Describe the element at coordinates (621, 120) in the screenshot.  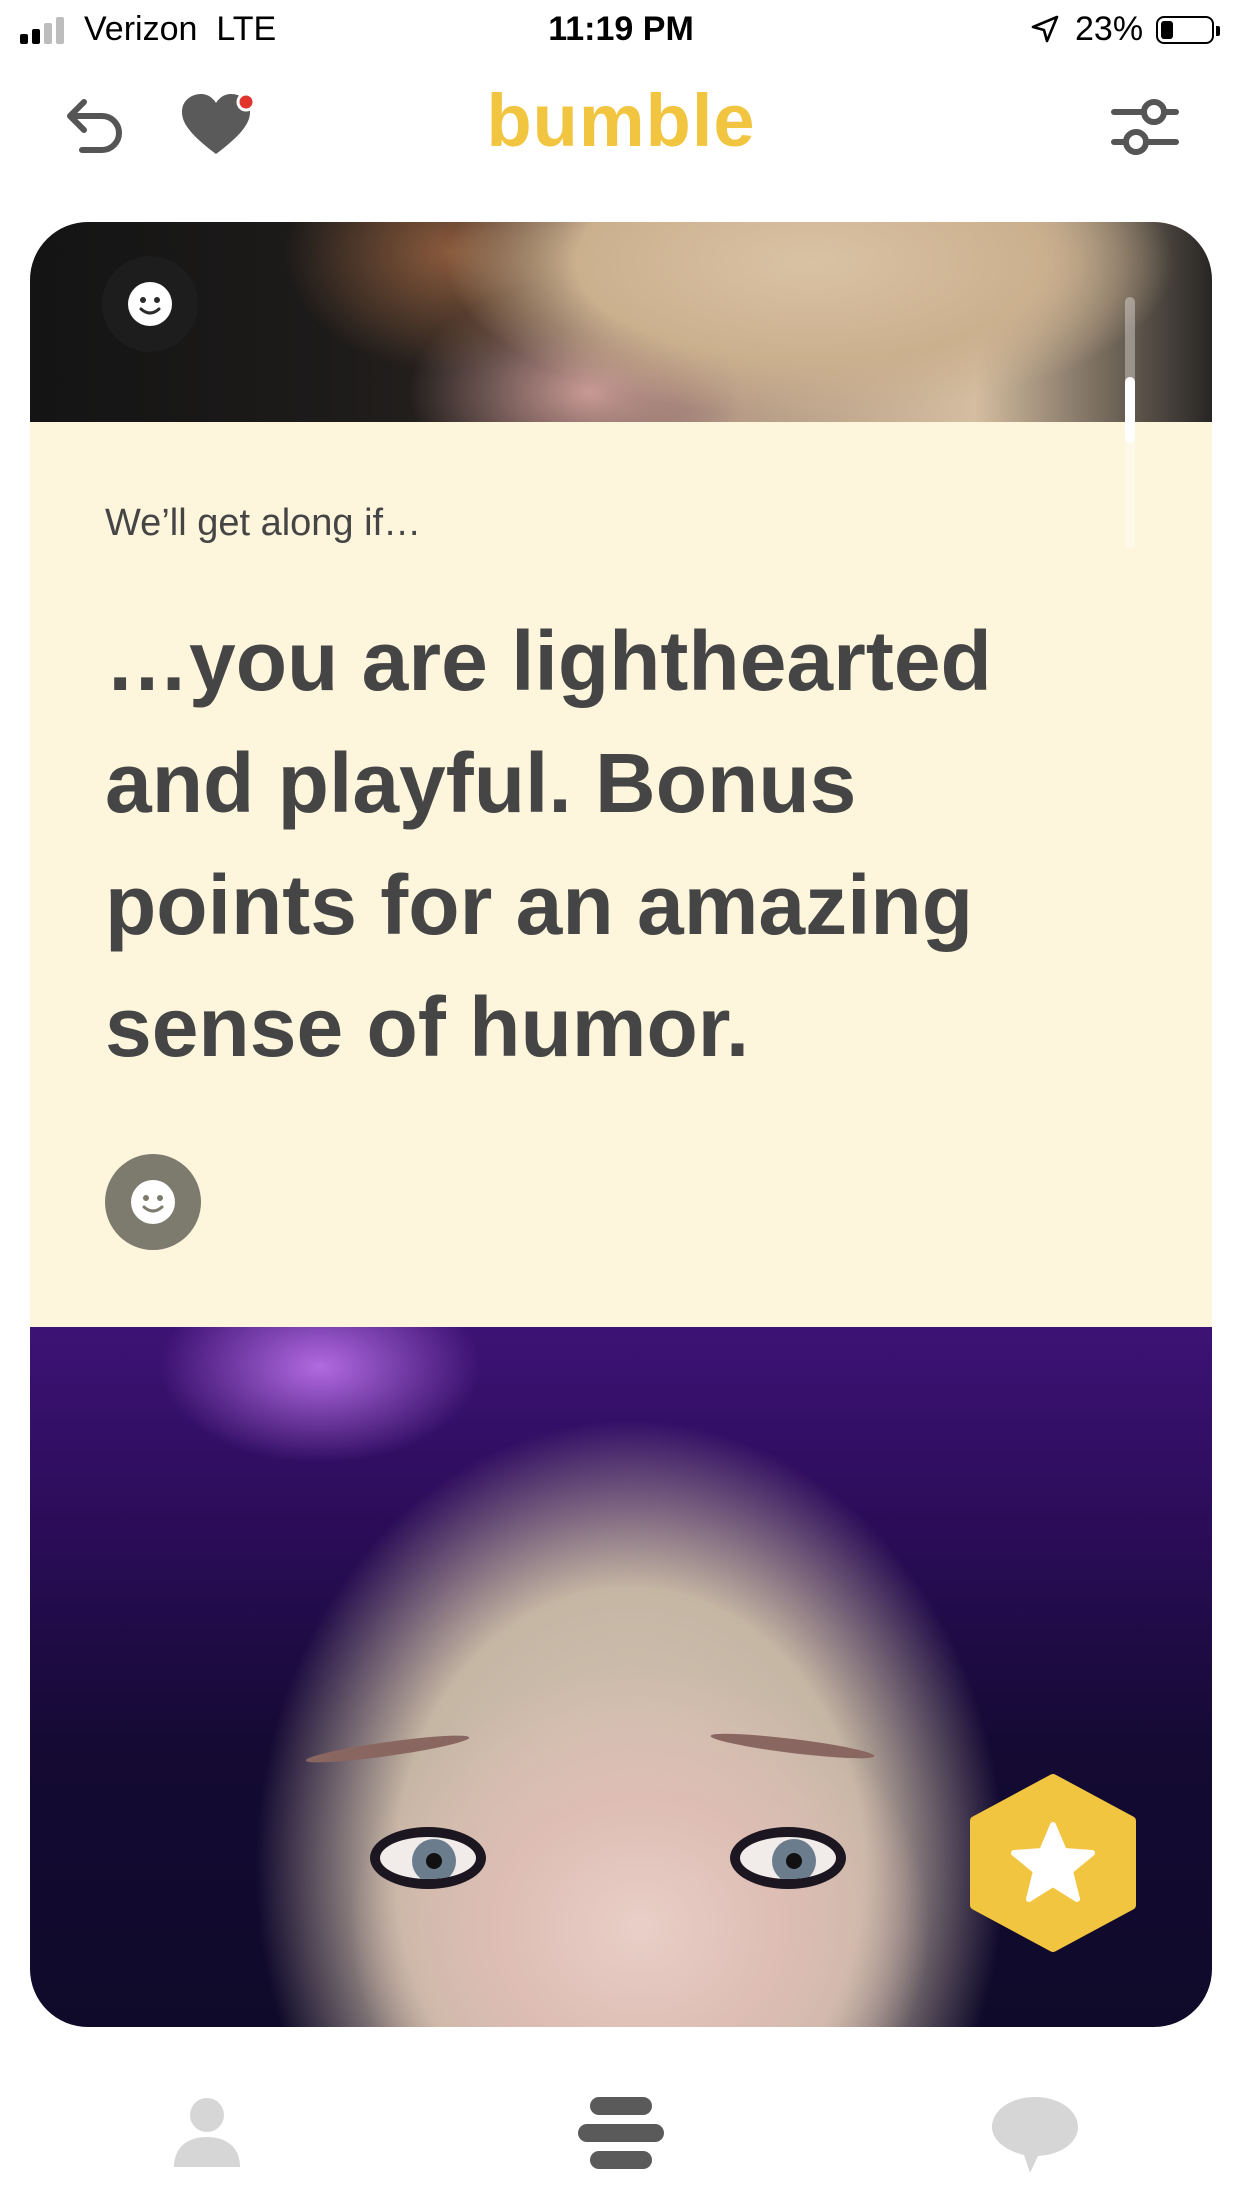
I see `app-logo: bumble` at that location.